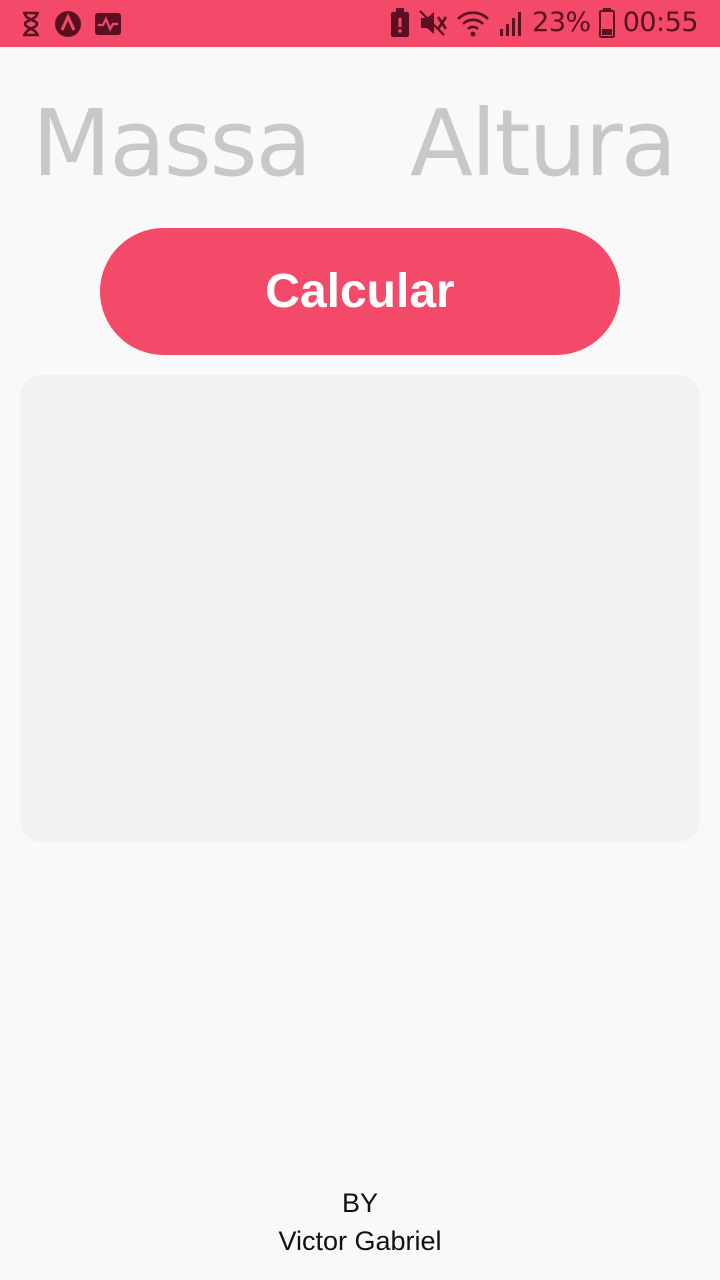 The height and width of the screenshot is (1280, 720). I want to click on footer-author: Victor Gabriel, so click(360, 1241).